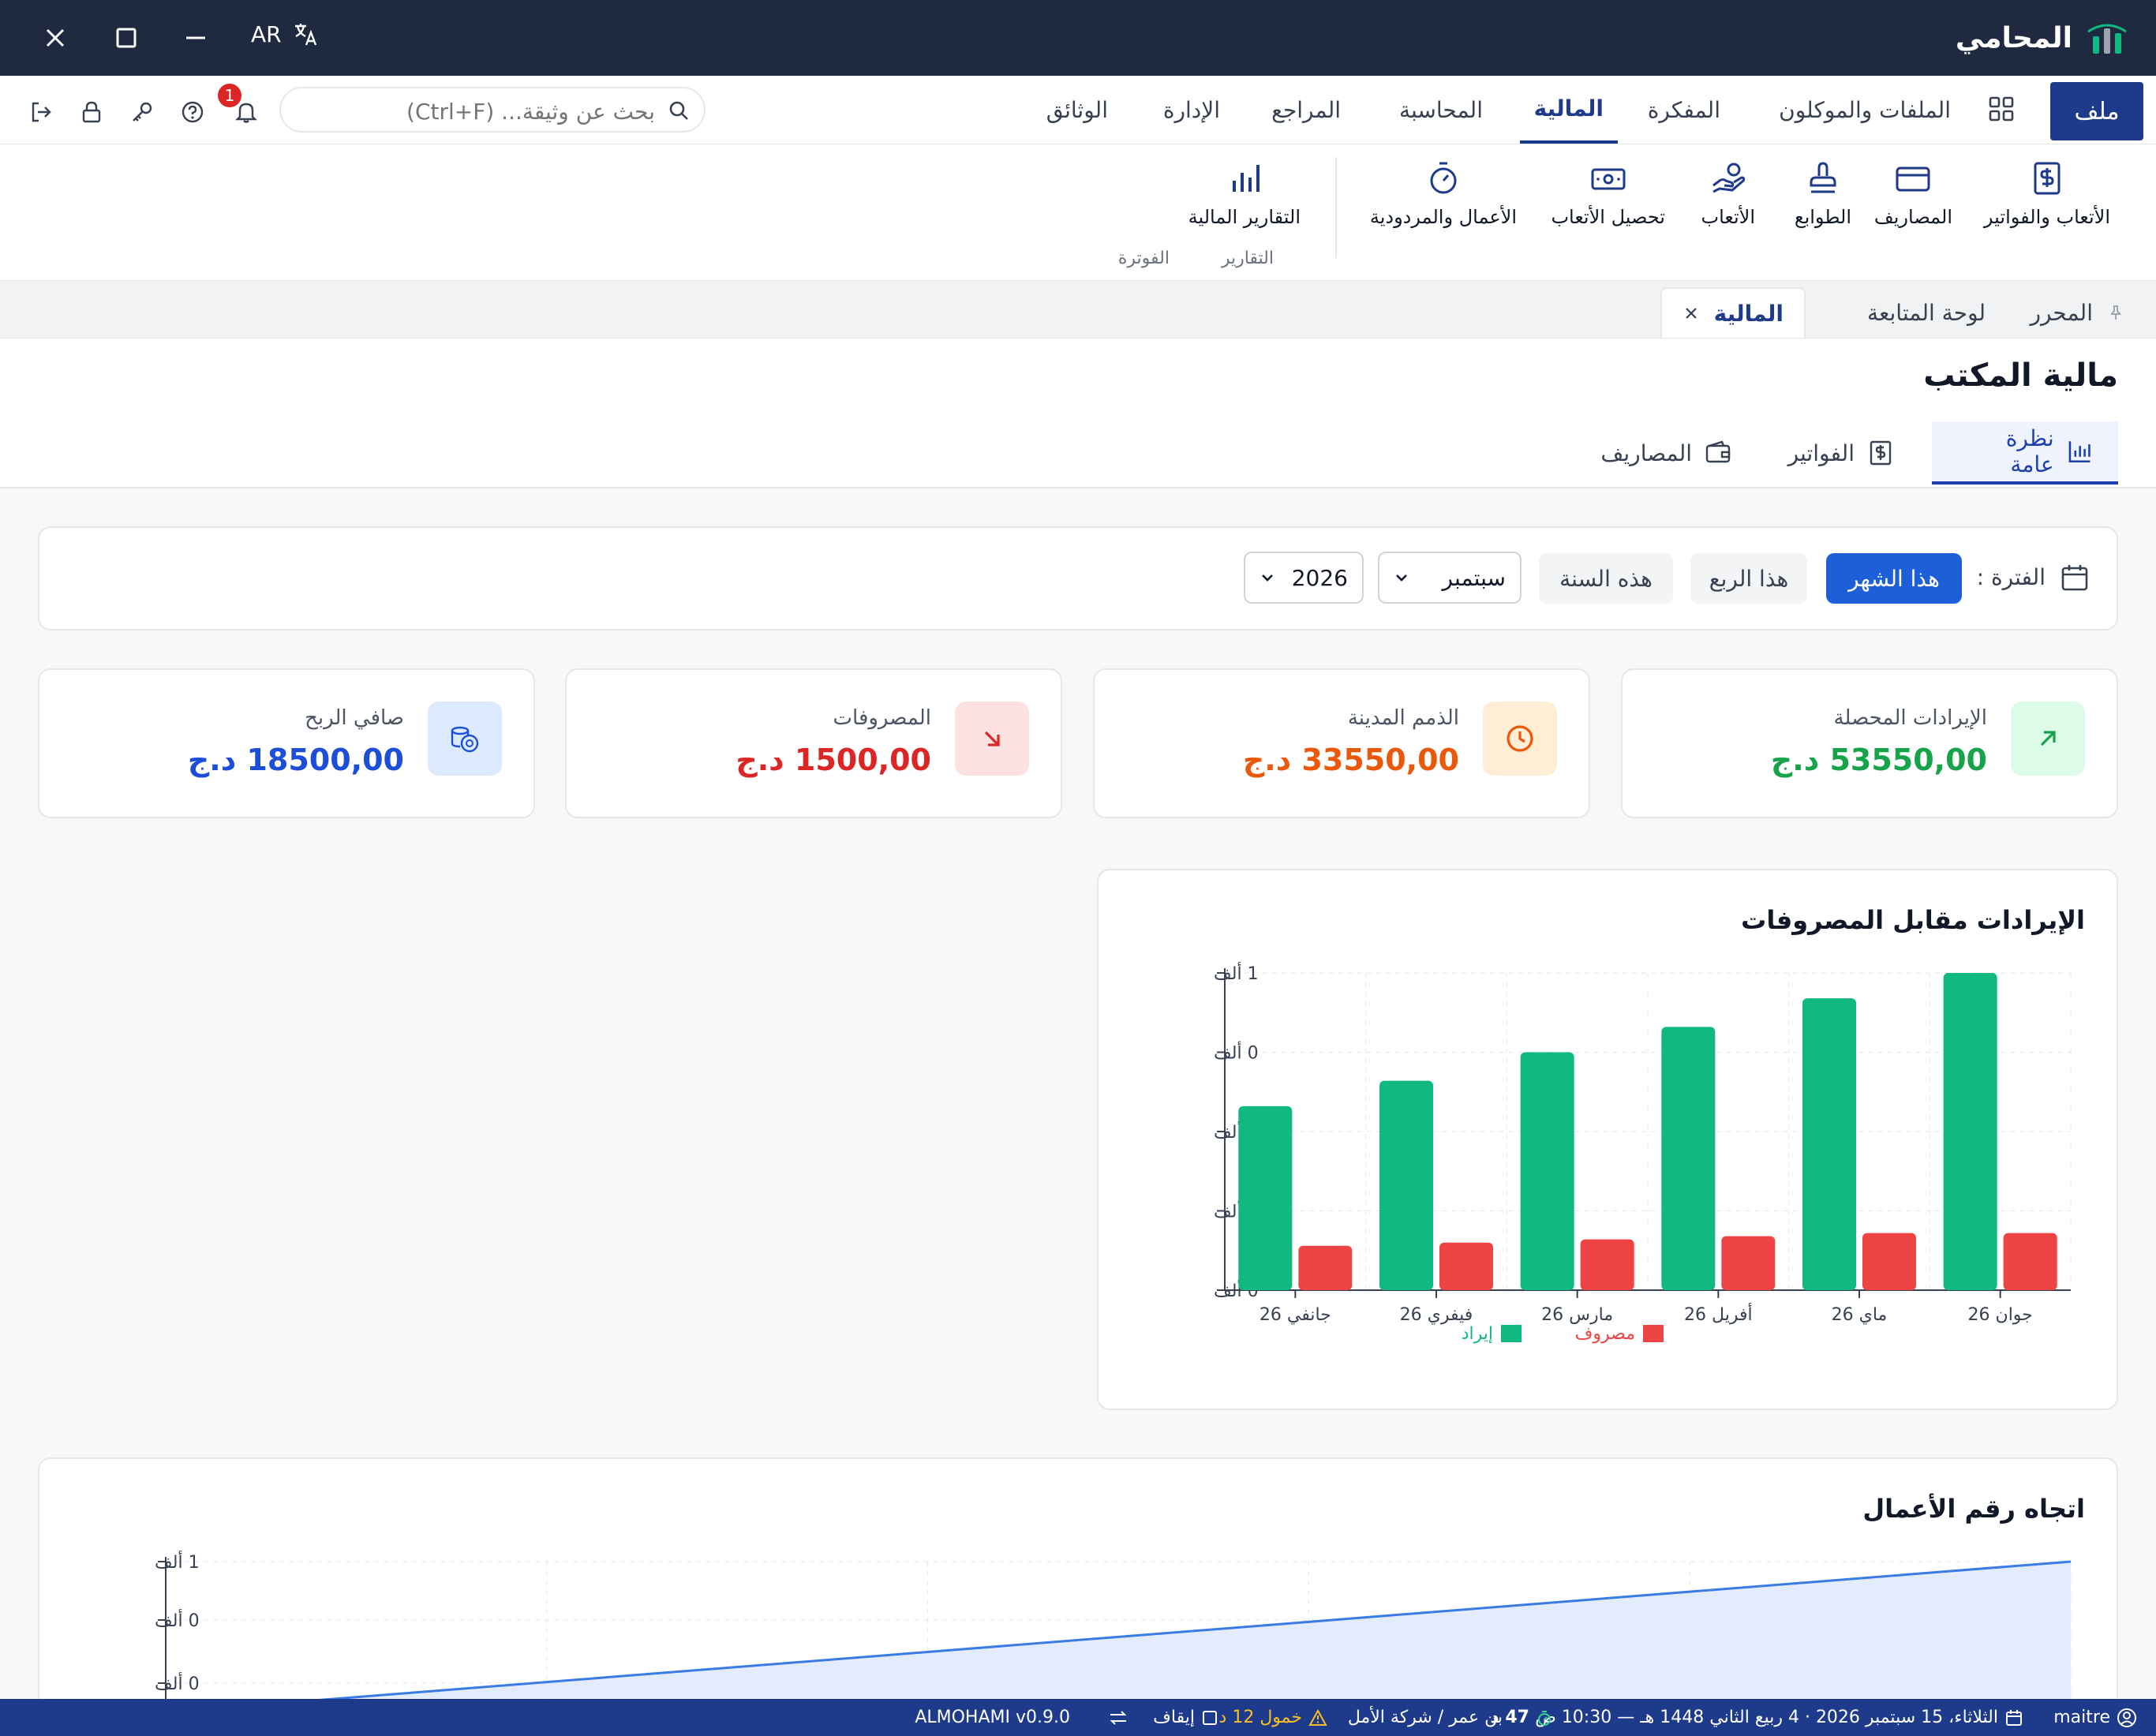  What do you see at coordinates (1894, 578) in the screenshot?
I see `this-month-button: هذا الشهر` at bounding box center [1894, 578].